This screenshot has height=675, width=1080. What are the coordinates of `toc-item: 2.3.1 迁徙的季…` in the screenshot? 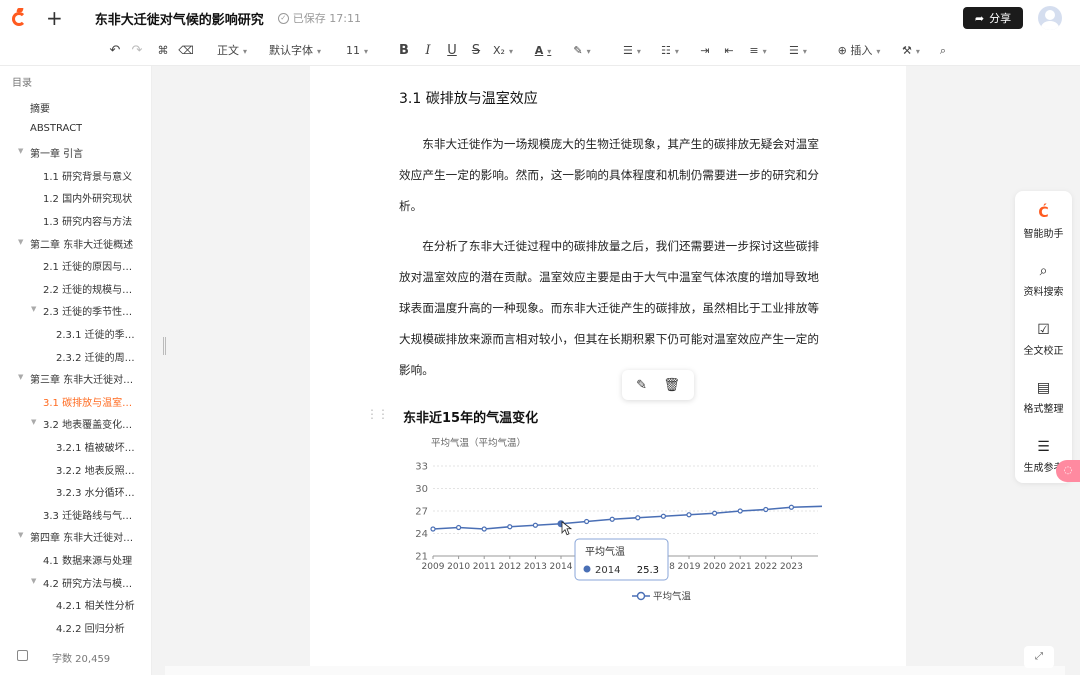 It's located at (95, 333).